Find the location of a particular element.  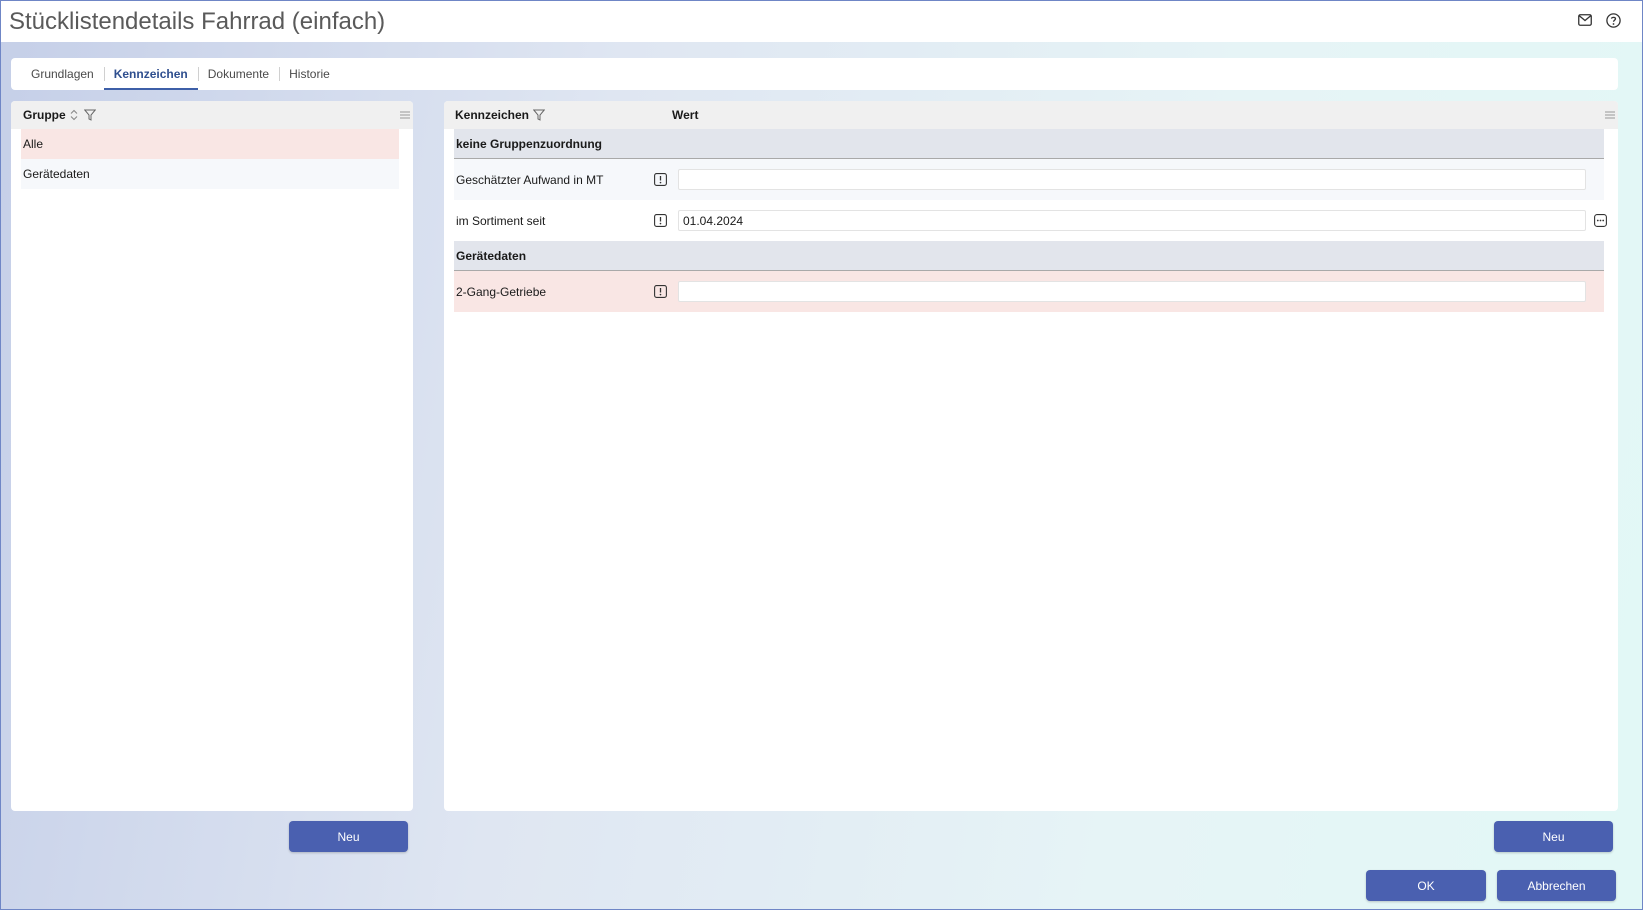

characteristic-label: im Sortiment seit is located at coordinates (501, 220).